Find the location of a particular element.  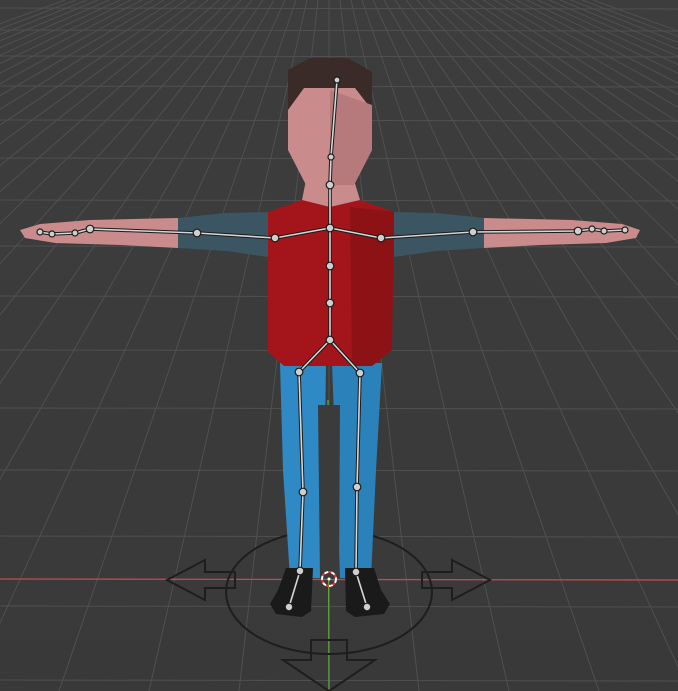

joint-chest is located at coordinates (330, 228).